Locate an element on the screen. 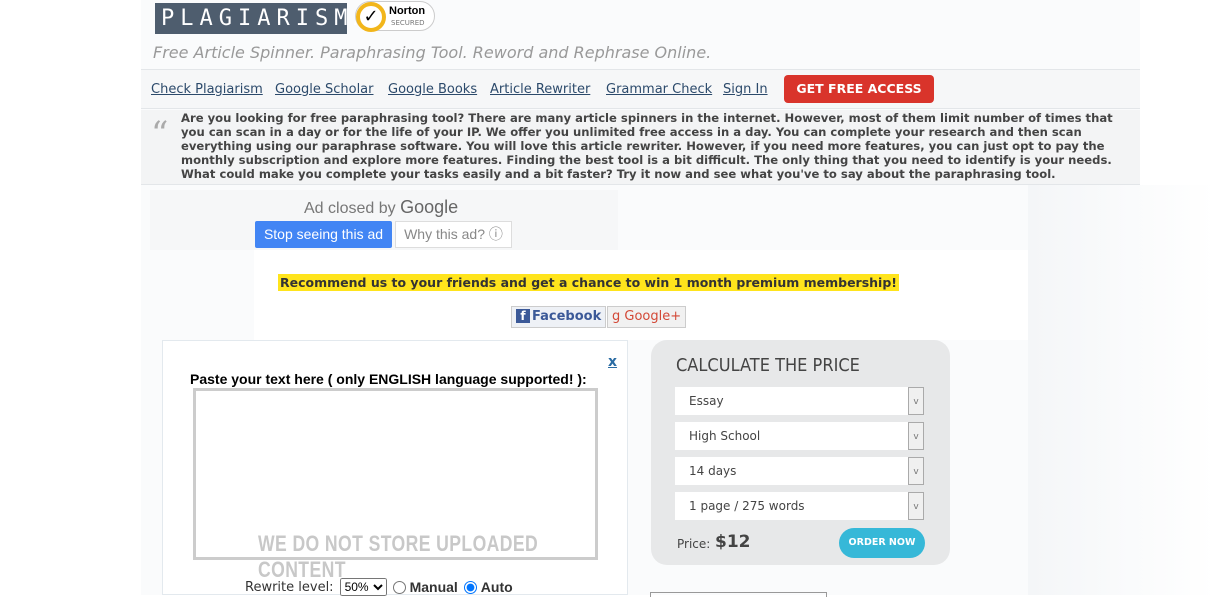  manual-radio is located at coordinates (399, 587).